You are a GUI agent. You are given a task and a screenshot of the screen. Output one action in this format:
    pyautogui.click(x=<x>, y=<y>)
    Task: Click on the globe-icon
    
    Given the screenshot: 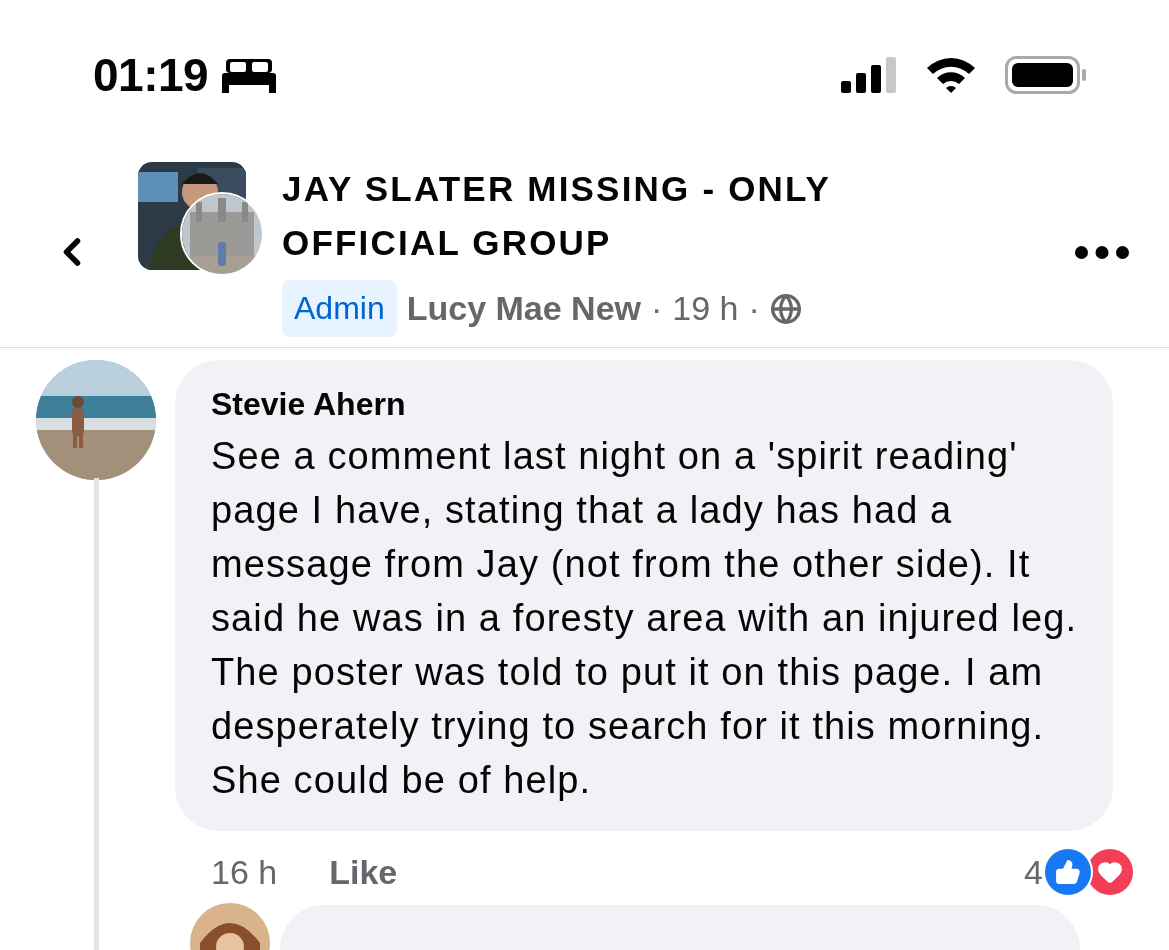 What is the action you would take?
    pyautogui.click(x=785, y=308)
    